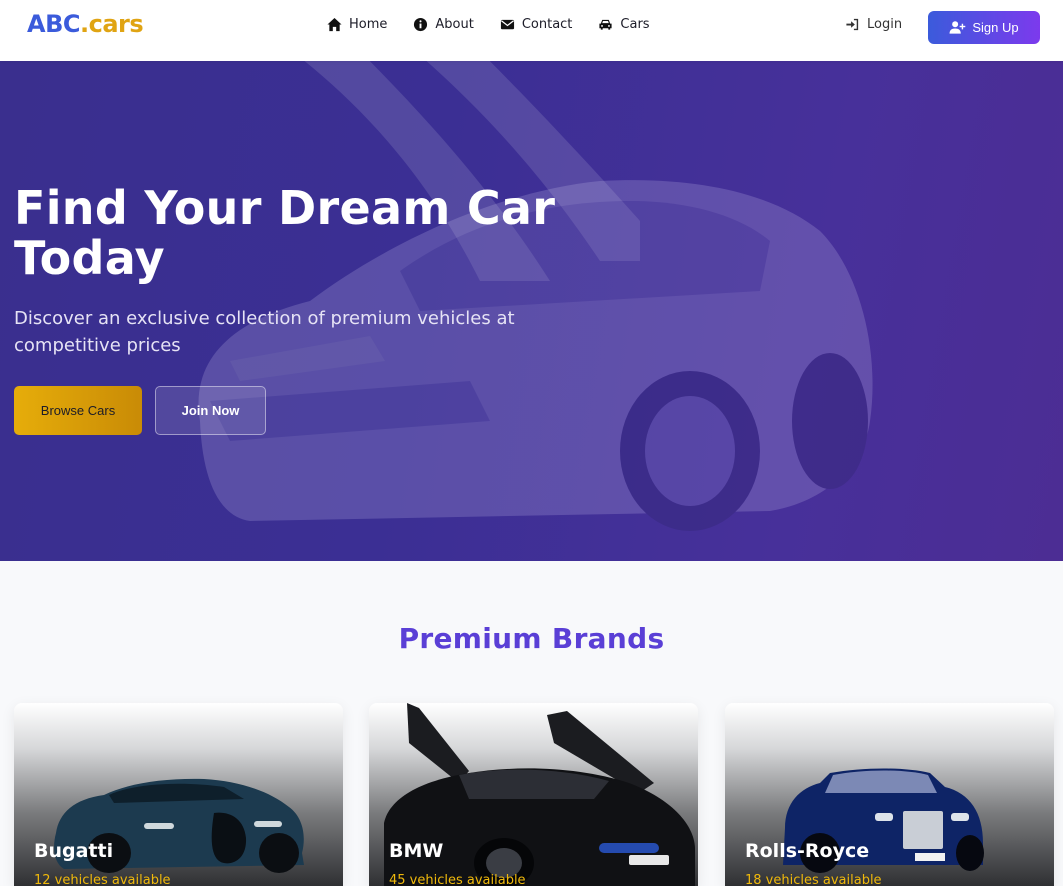 The image size is (1063, 886). What do you see at coordinates (635, 24) in the screenshot?
I see `nav-cars-label: Cars` at bounding box center [635, 24].